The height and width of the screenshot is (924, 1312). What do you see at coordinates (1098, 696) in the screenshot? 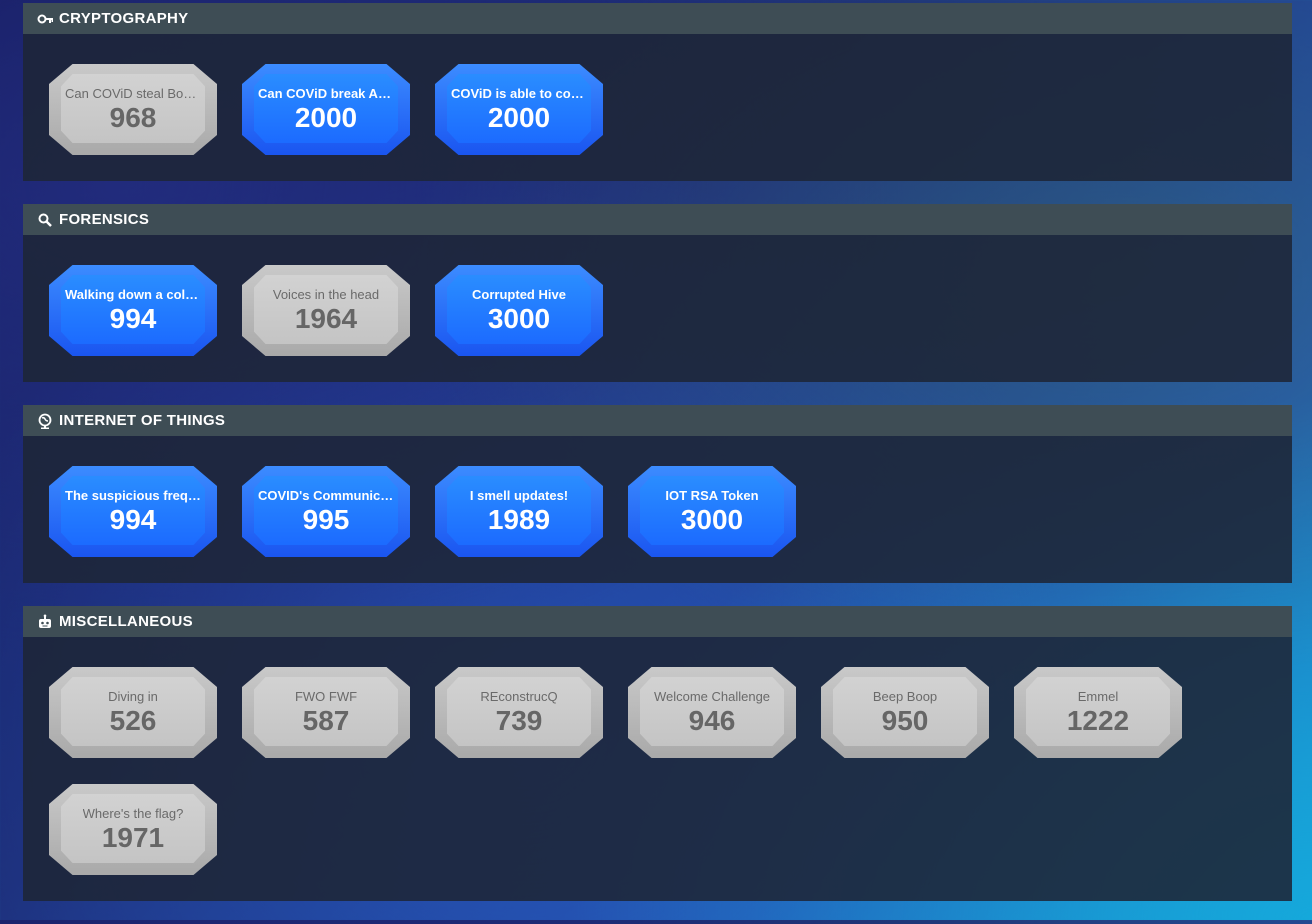
I see `challenge-name: Emmel` at bounding box center [1098, 696].